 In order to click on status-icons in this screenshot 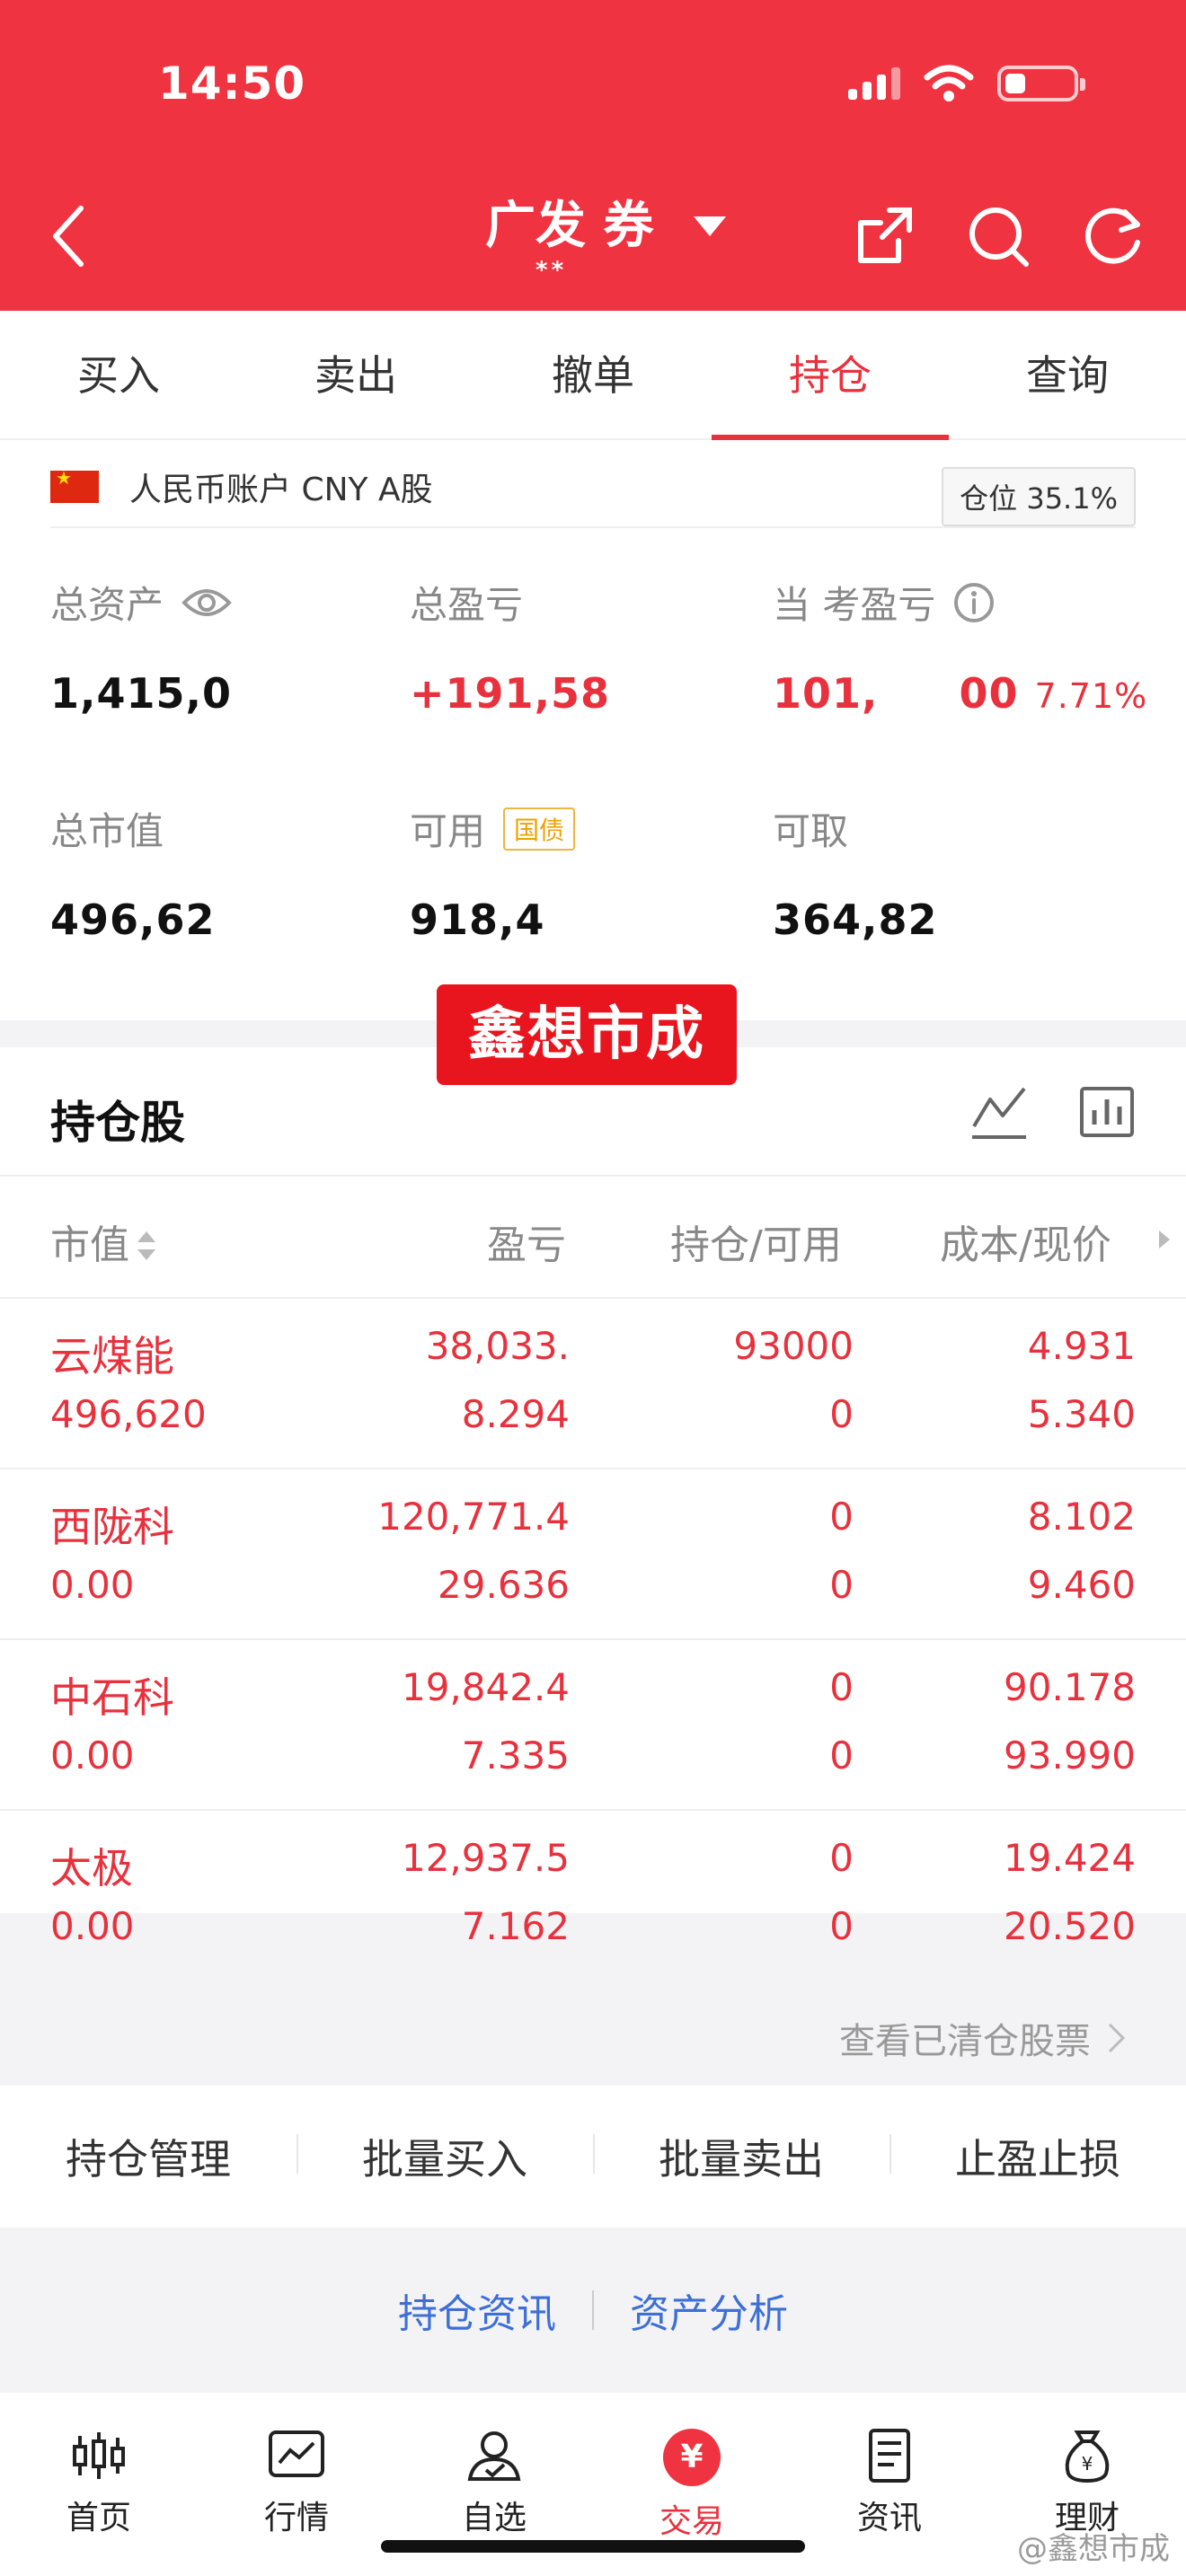, I will do `click(966, 83)`.